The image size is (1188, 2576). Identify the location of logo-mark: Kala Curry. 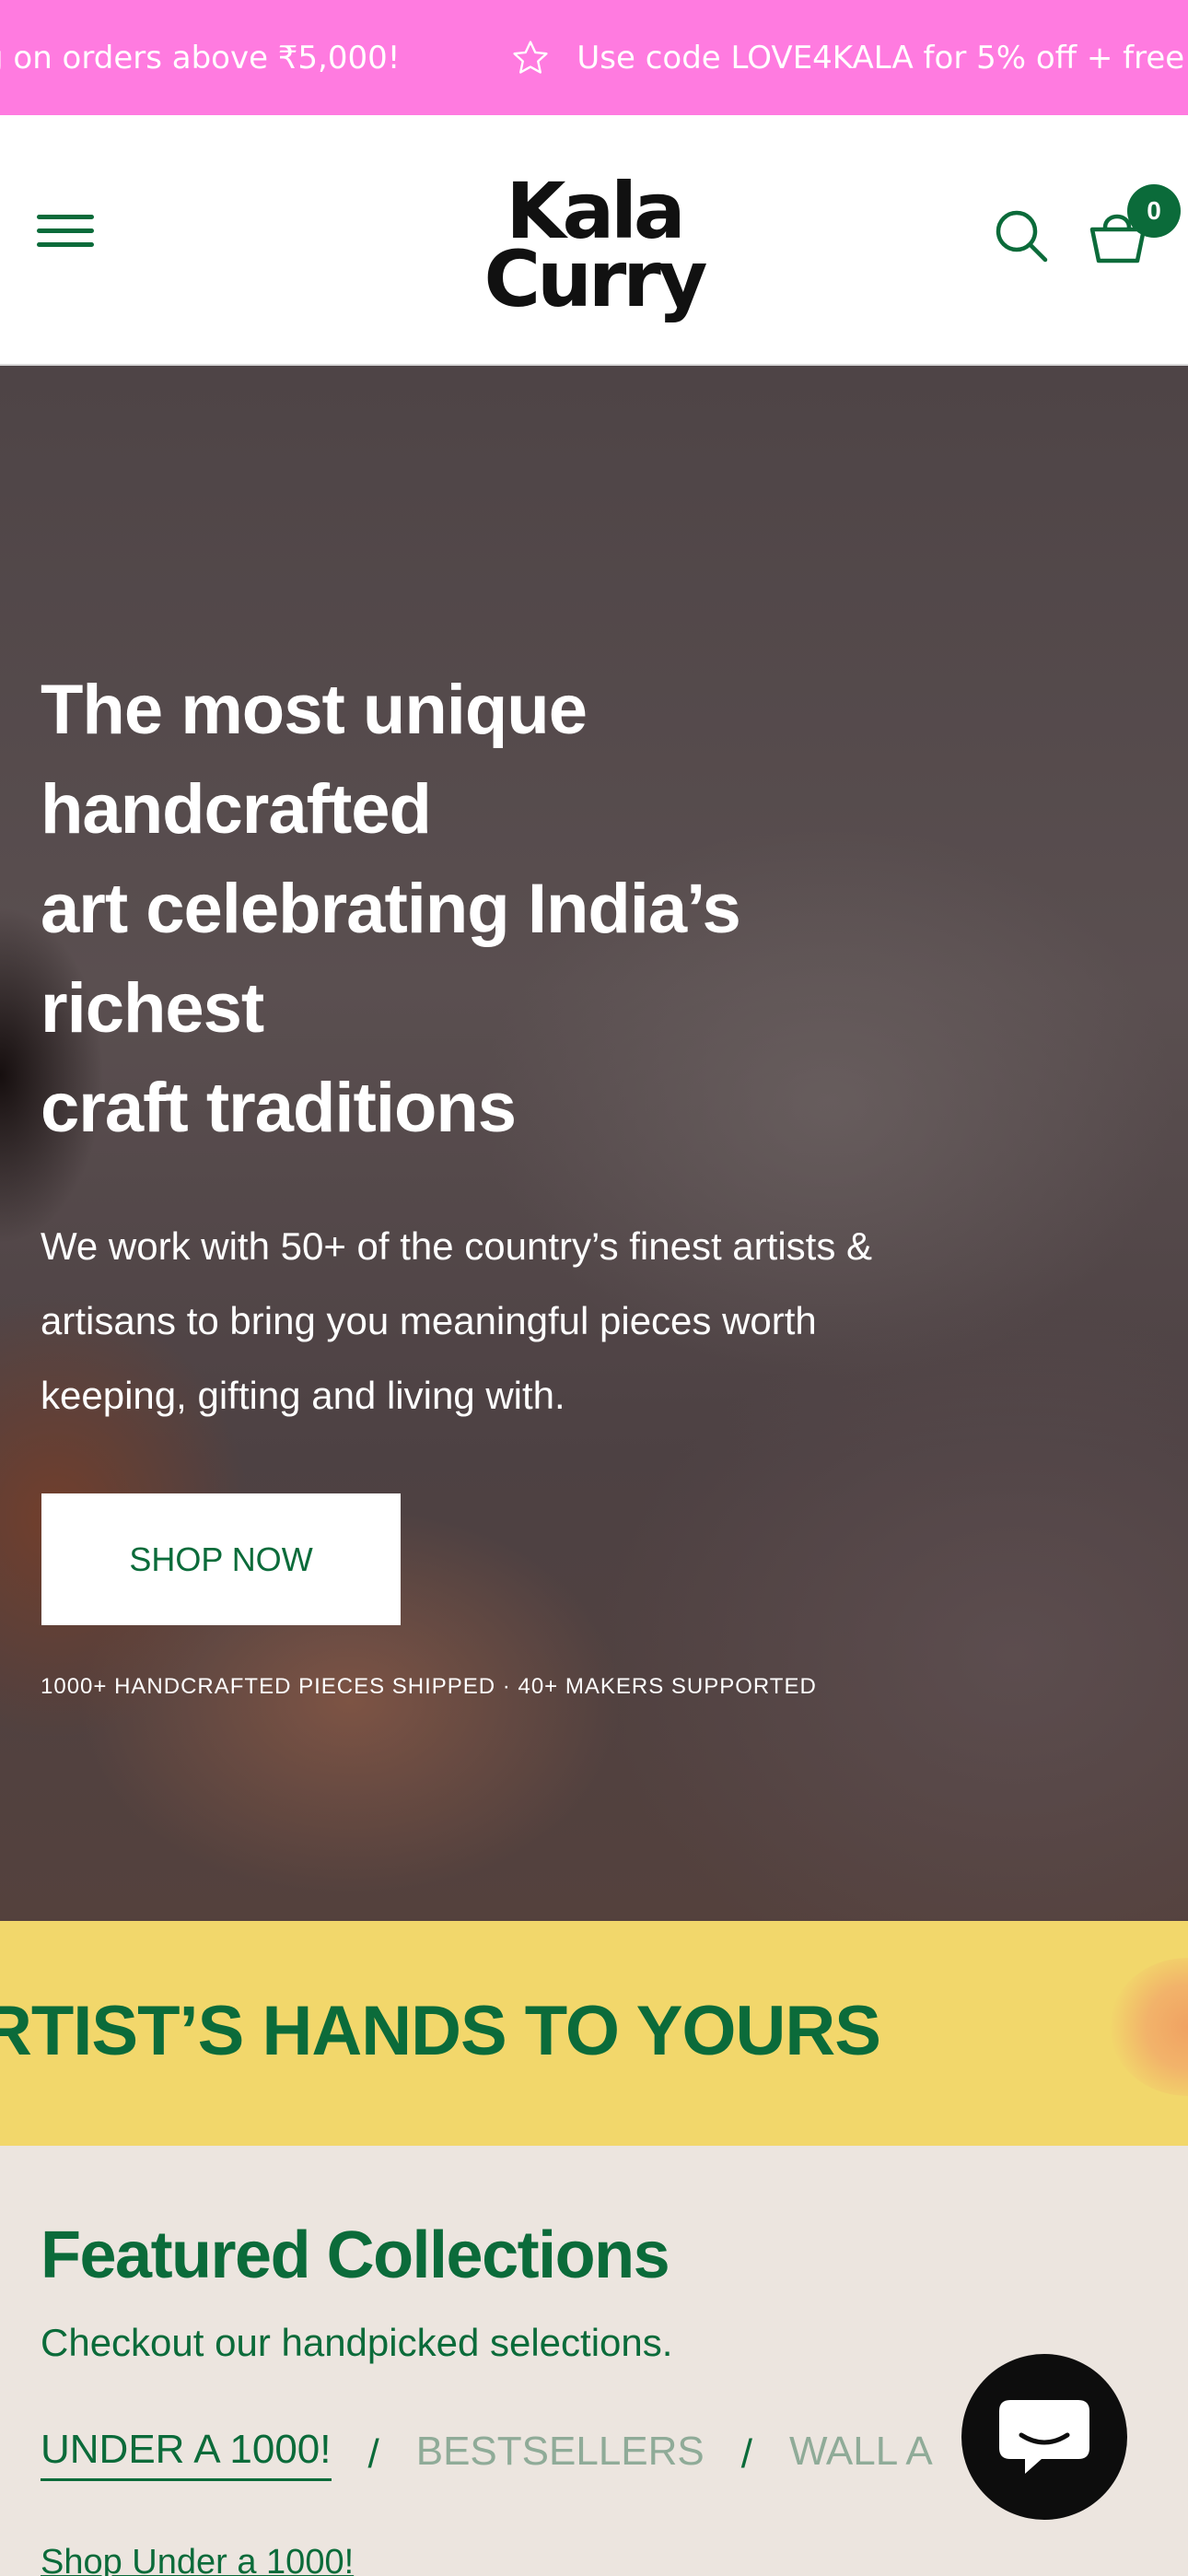
(596, 245).